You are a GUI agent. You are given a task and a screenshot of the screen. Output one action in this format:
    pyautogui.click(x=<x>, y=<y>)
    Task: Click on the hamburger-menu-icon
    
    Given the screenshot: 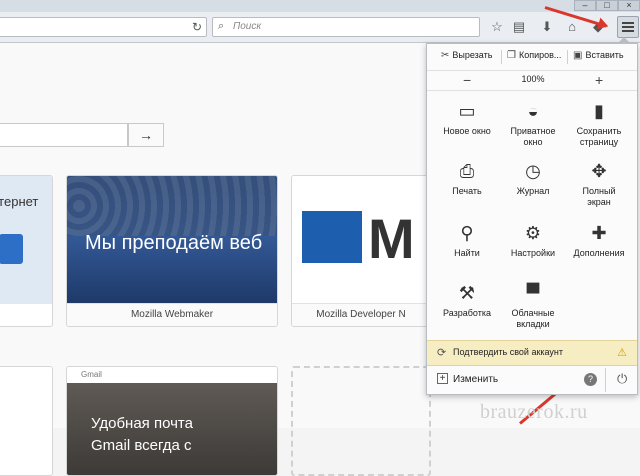 What is the action you would take?
    pyautogui.click(x=628, y=27)
    